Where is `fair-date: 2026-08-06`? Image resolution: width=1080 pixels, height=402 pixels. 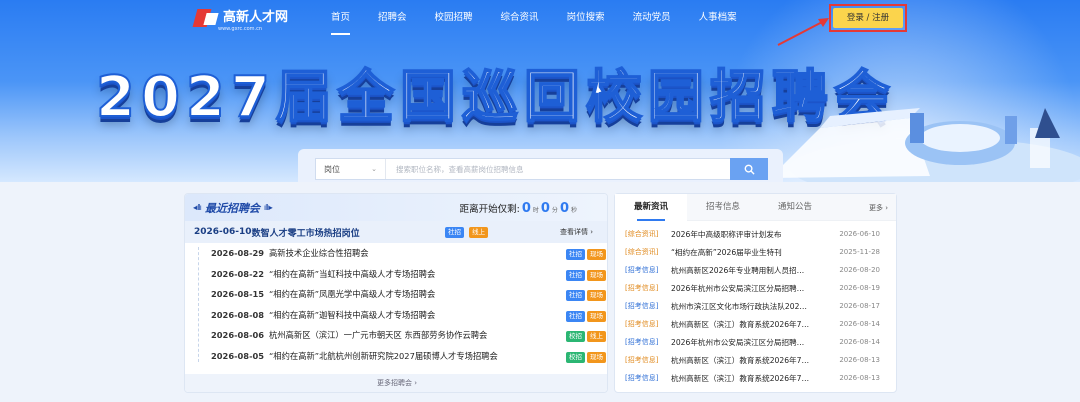 fair-date: 2026-08-06 is located at coordinates (238, 335).